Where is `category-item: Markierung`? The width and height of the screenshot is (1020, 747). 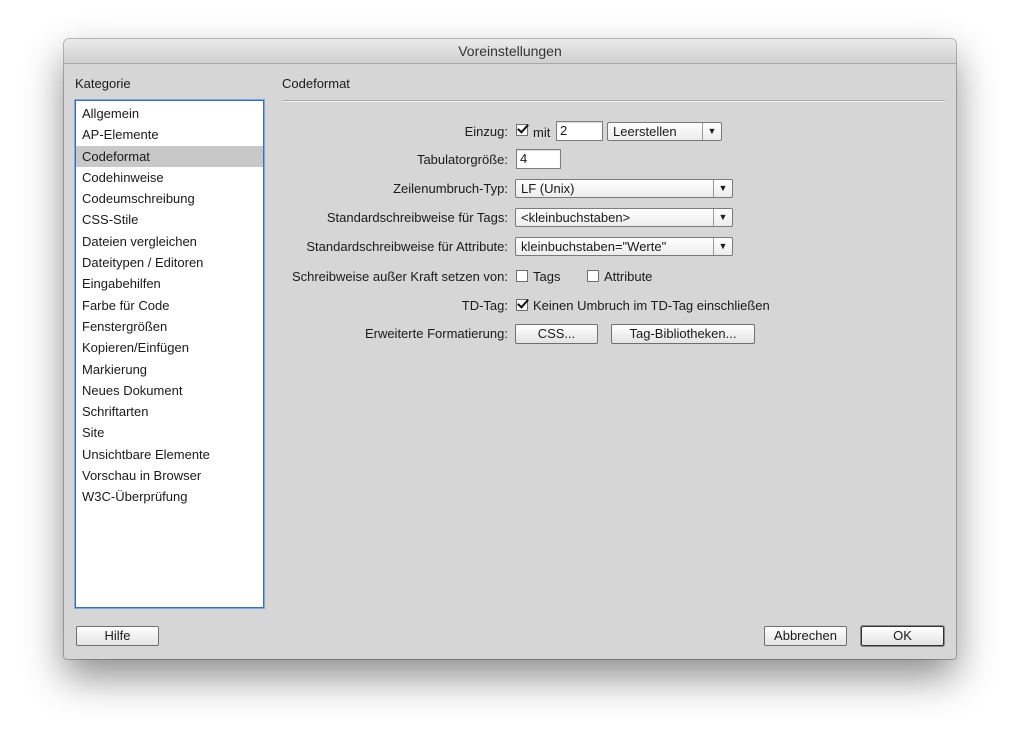 category-item: Markierung is located at coordinates (169, 369).